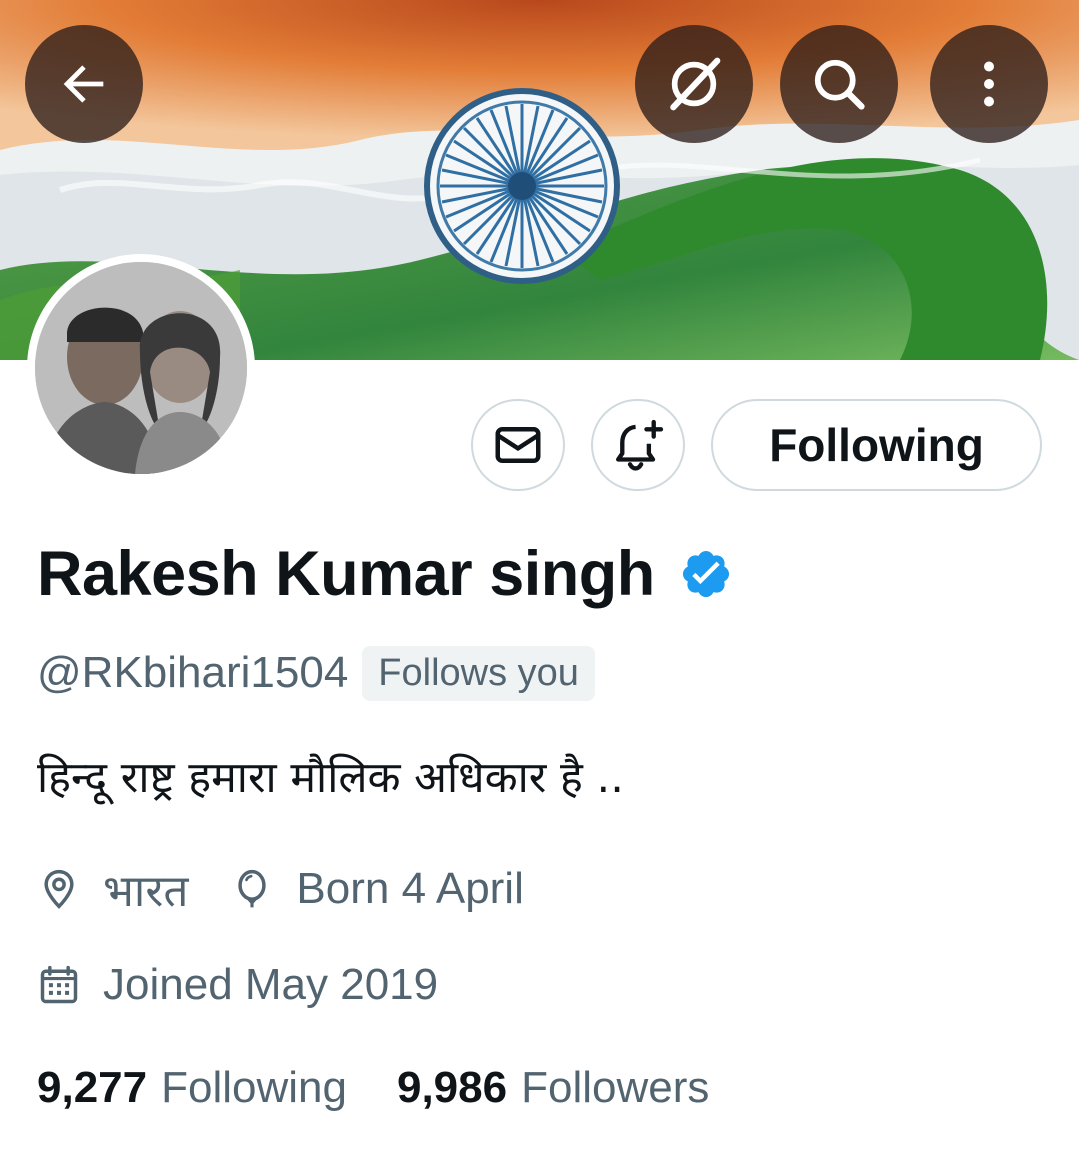  Describe the element at coordinates (615, 1087) in the screenshot. I see `followers-label: Followers` at that location.